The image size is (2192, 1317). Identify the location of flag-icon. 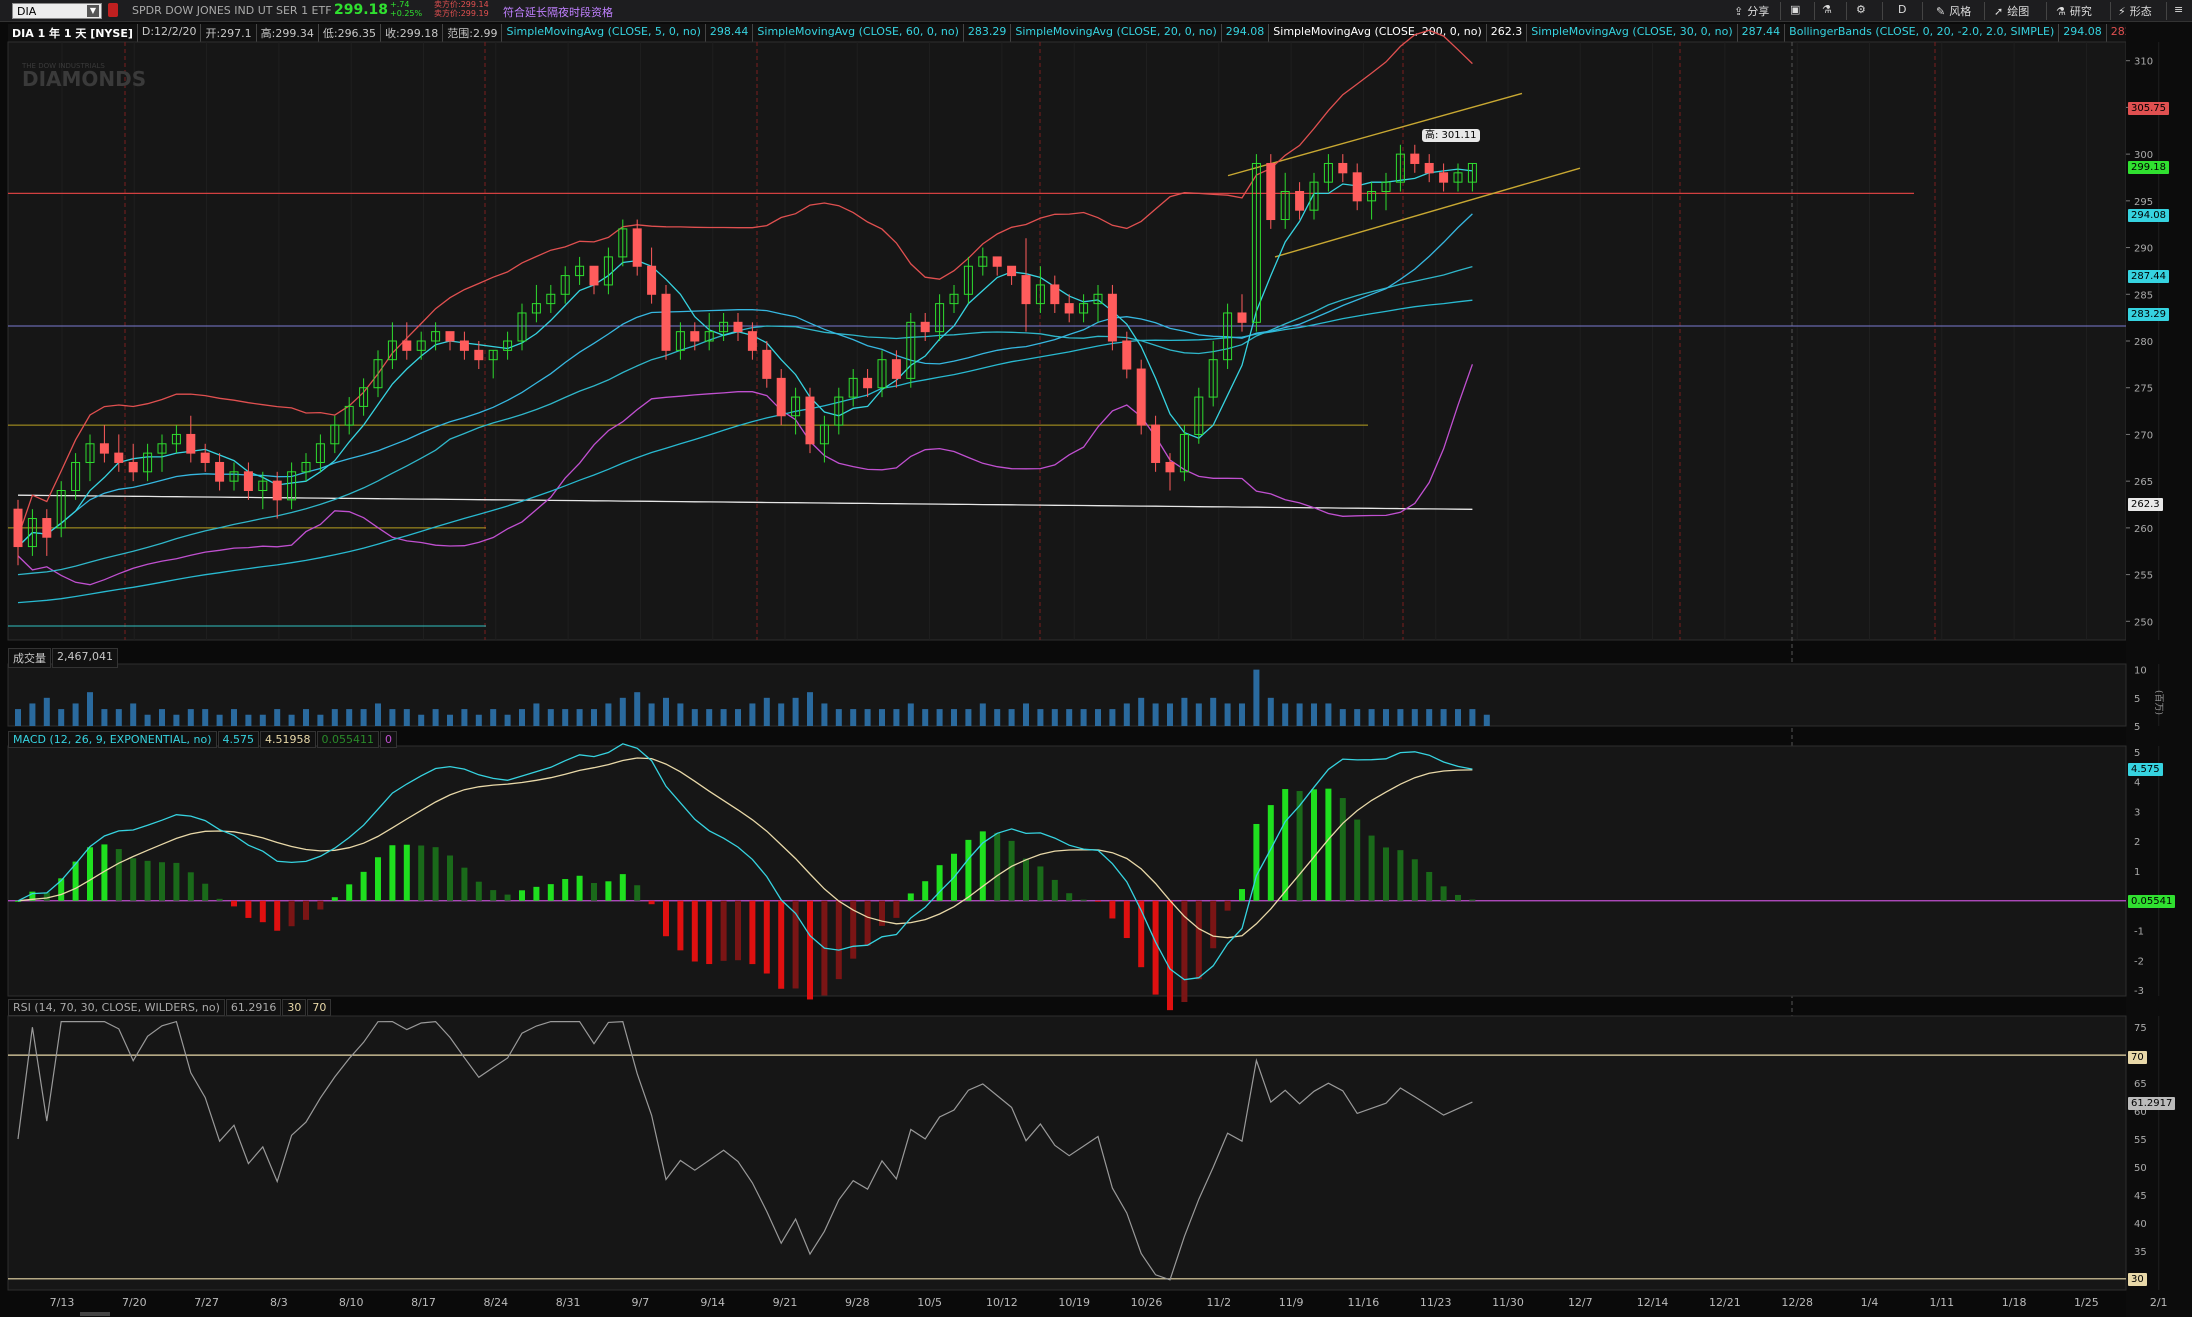
(113, 10).